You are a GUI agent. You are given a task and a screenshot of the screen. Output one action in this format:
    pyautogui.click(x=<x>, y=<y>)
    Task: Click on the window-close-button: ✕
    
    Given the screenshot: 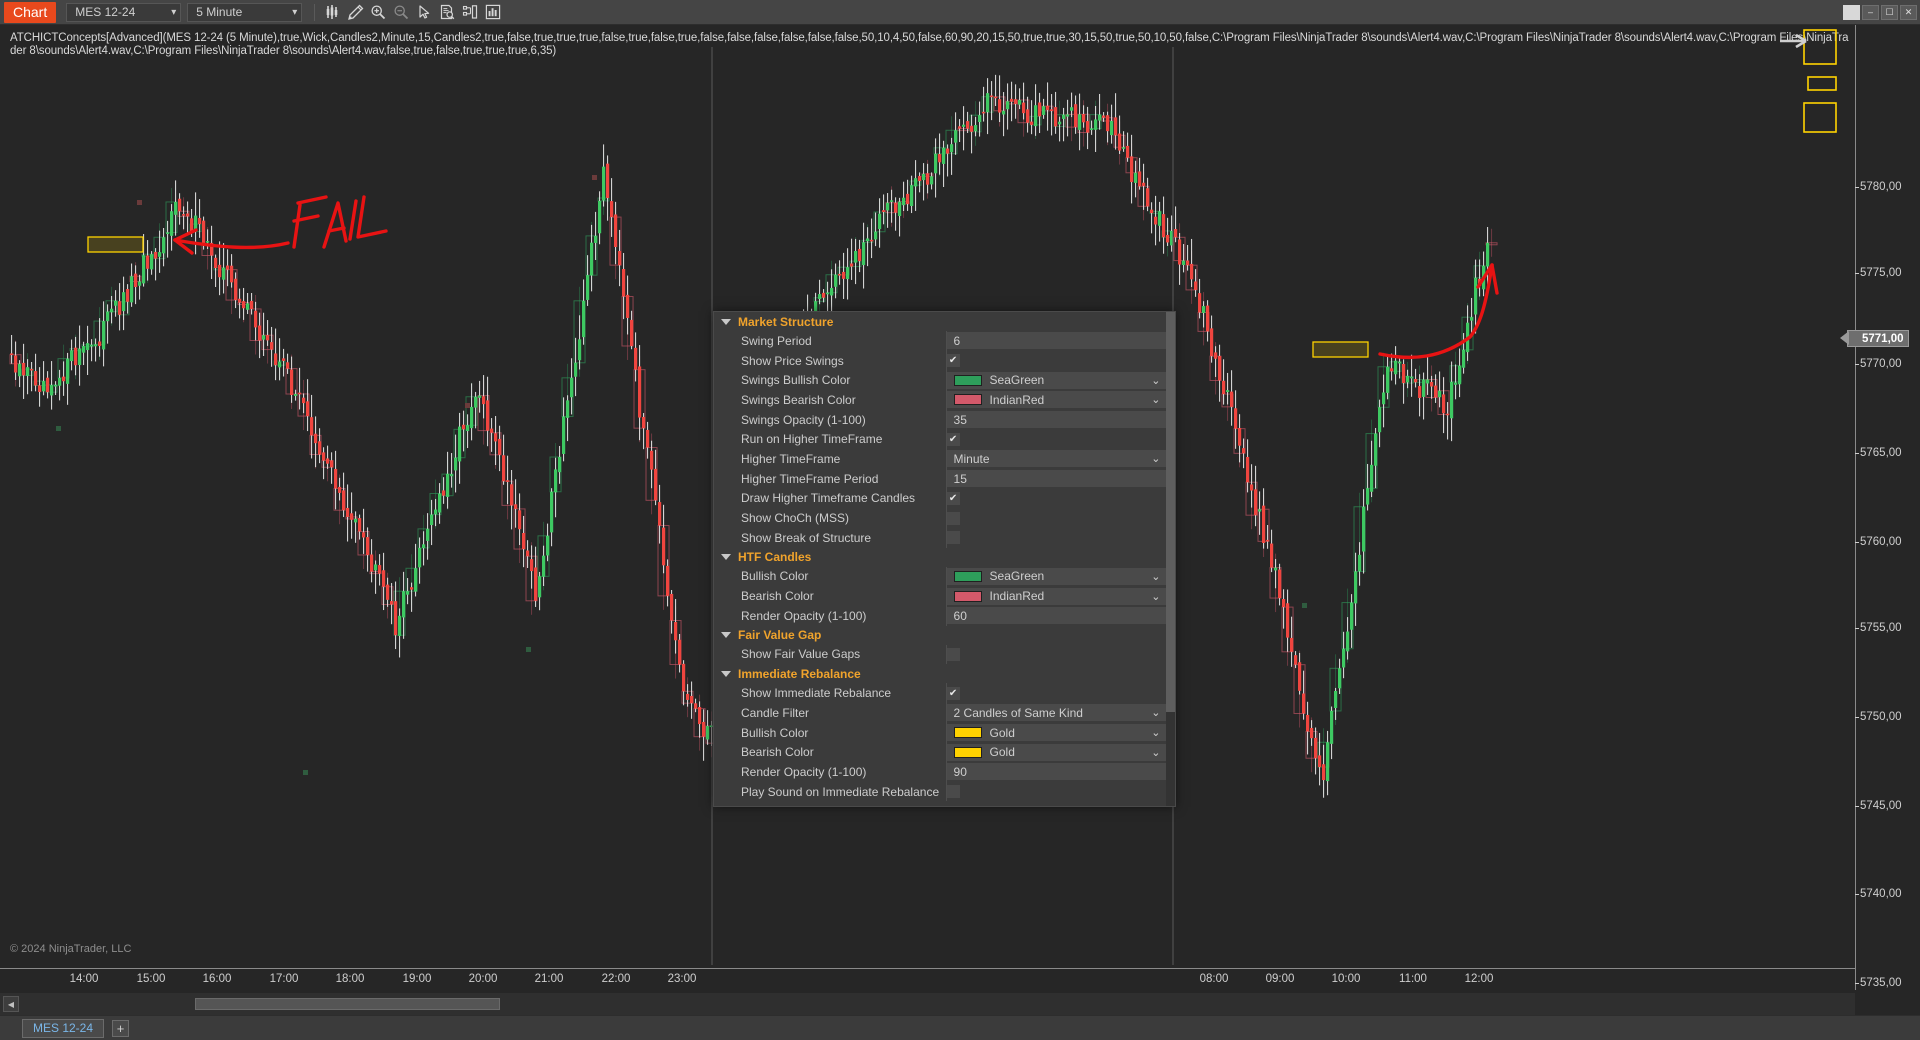 What is the action you would take?
    pyautogui.click(x=1908, y=12)
    